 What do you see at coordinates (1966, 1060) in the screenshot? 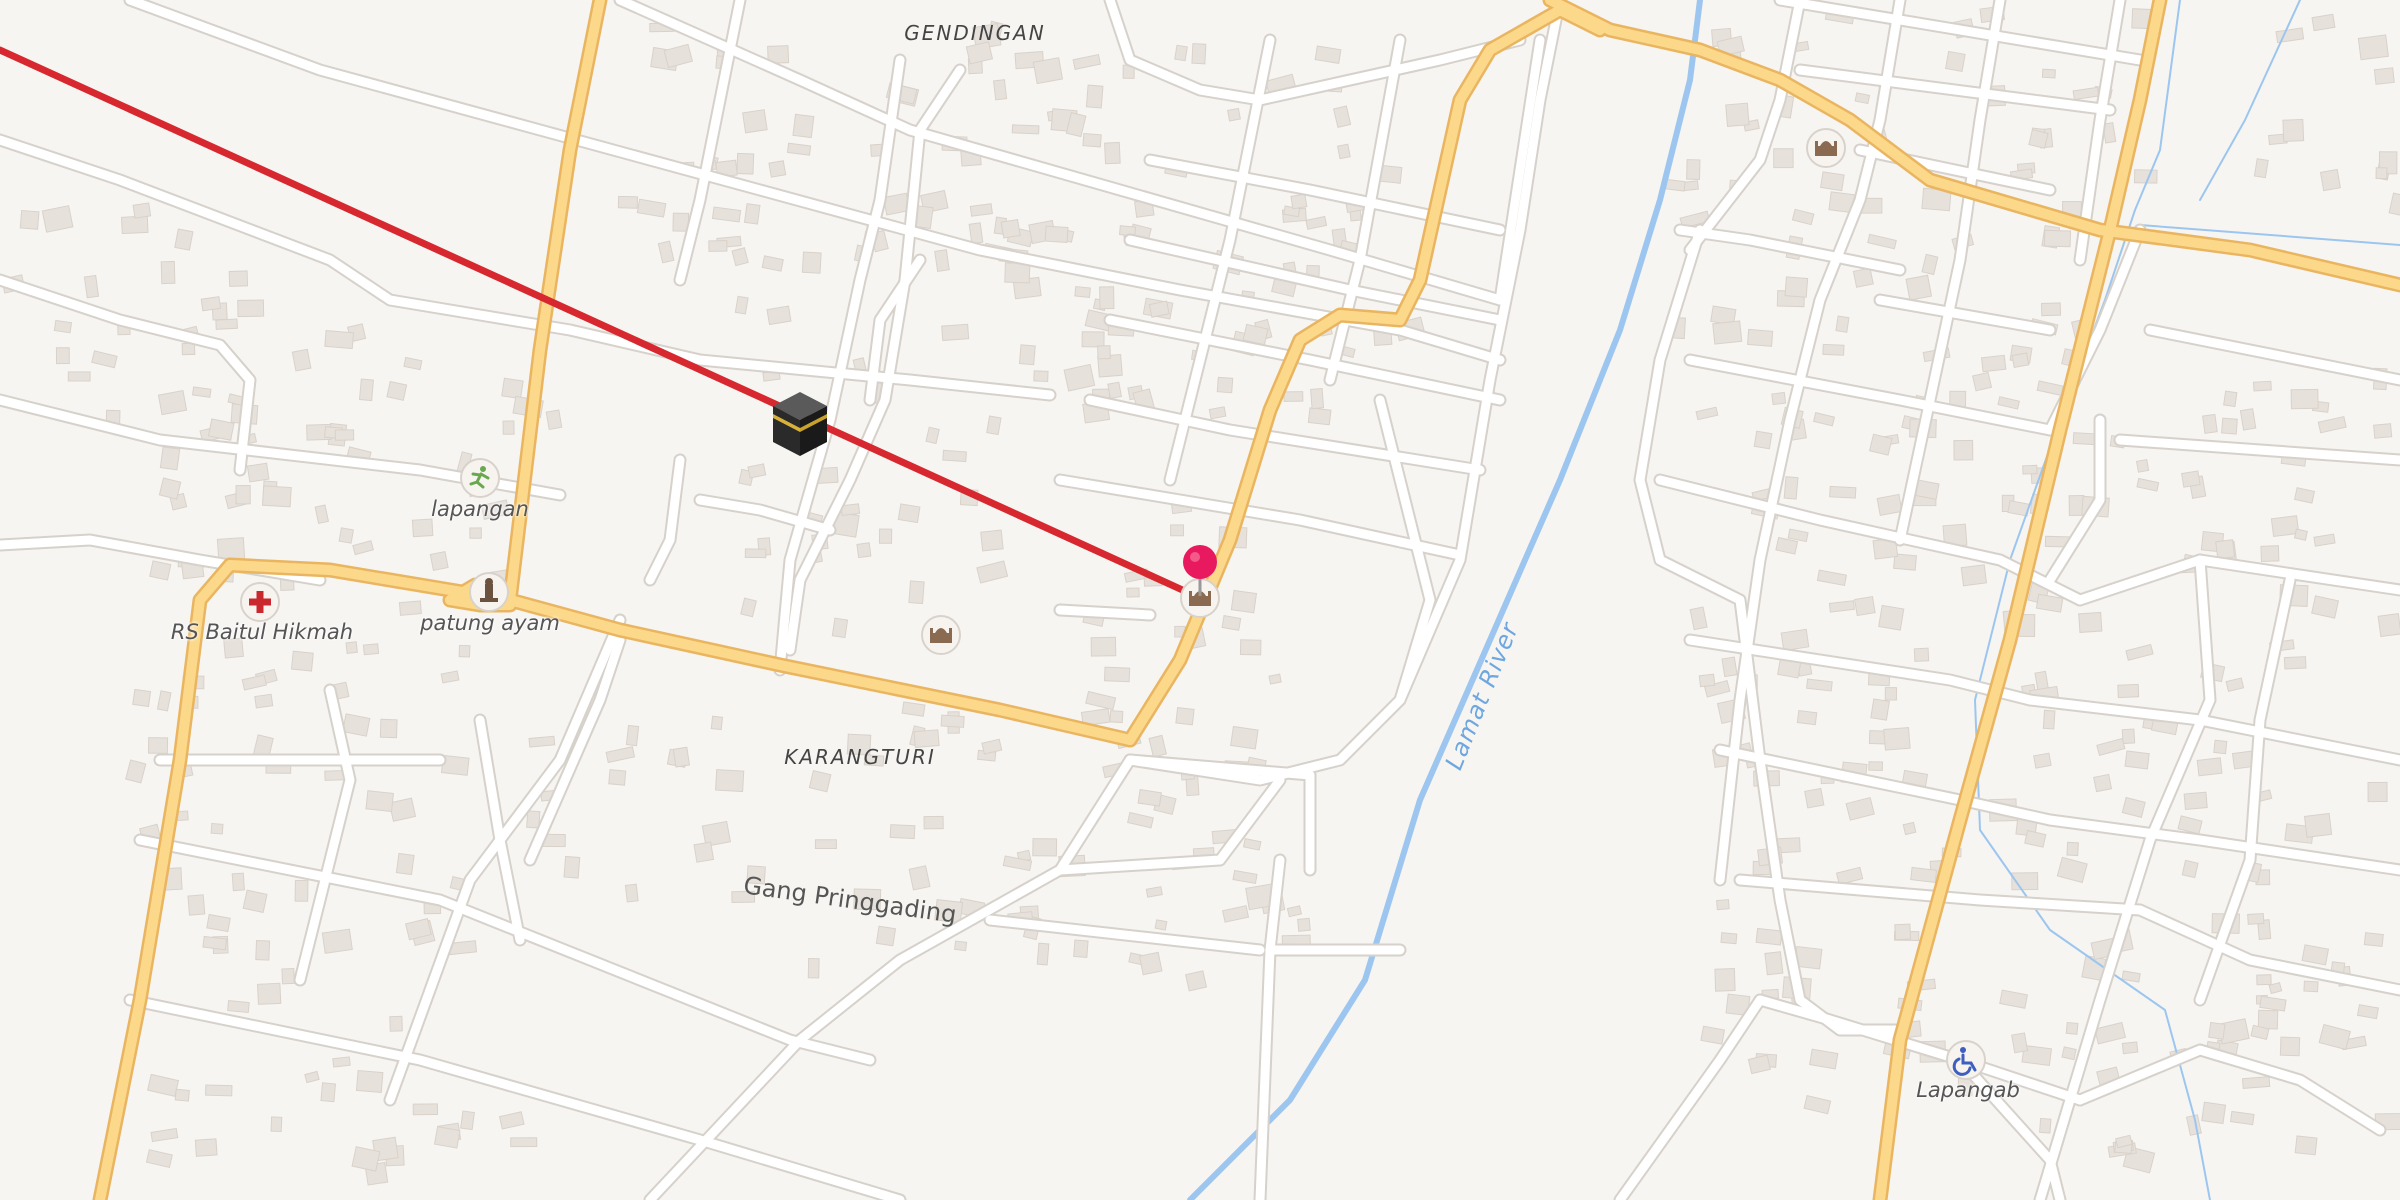
I see `disabled-poi` at bounding box center [1966, 1060].